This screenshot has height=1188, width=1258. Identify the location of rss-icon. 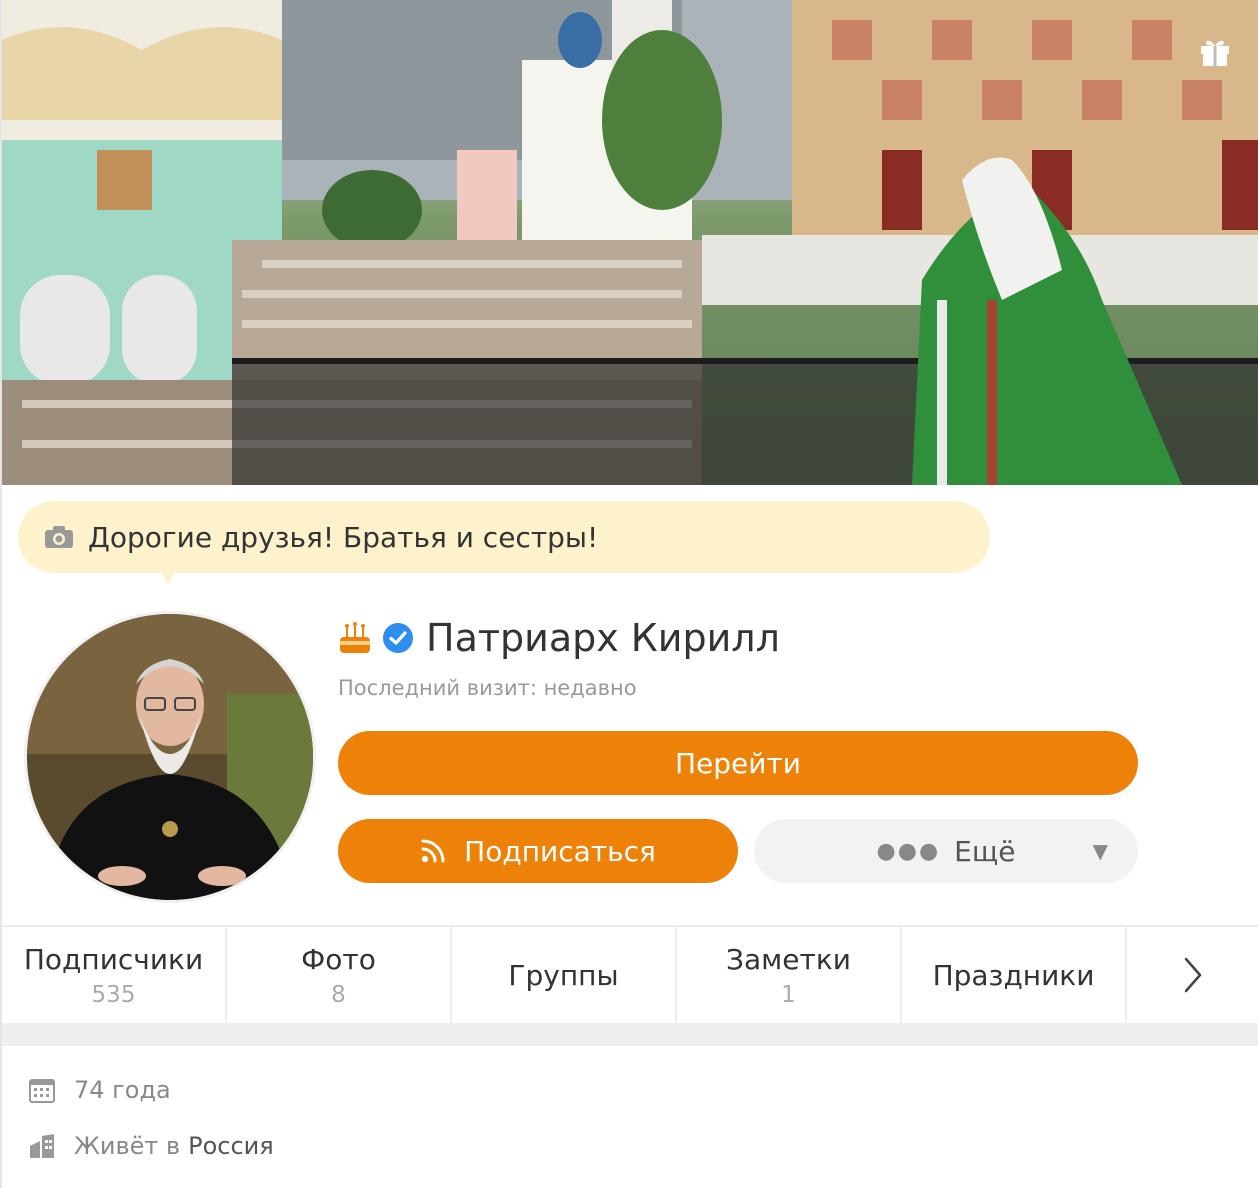
(433, 851).